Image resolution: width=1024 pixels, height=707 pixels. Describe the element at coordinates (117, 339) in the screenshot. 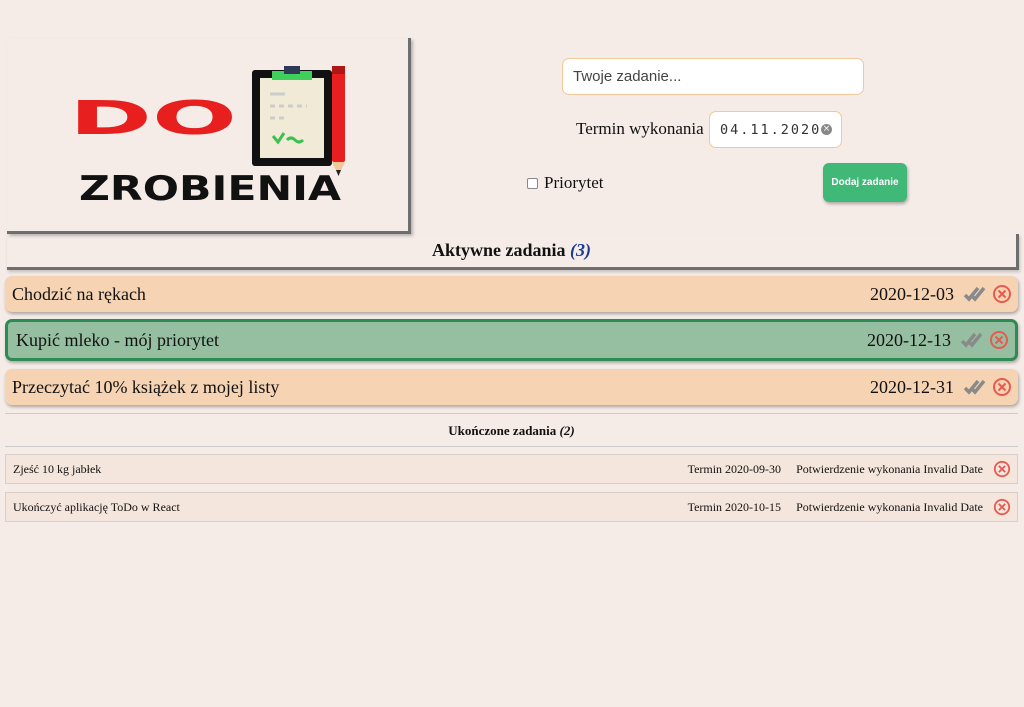

I see `task-name: Kupić mleko - mój priorytet` at that location.